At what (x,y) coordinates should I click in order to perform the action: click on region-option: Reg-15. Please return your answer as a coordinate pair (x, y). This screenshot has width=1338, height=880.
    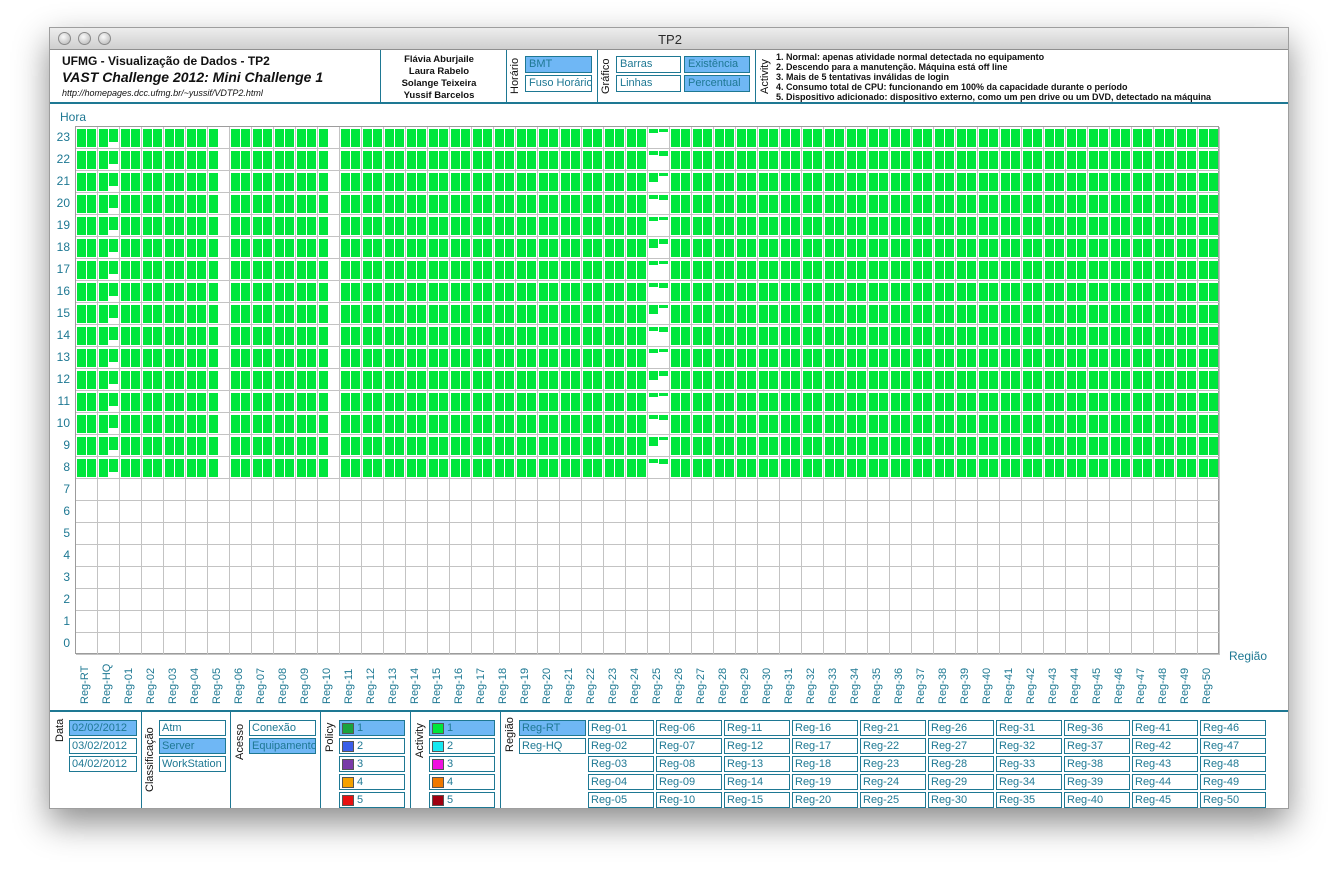
    Looking at the image, I should click on (757, 800).